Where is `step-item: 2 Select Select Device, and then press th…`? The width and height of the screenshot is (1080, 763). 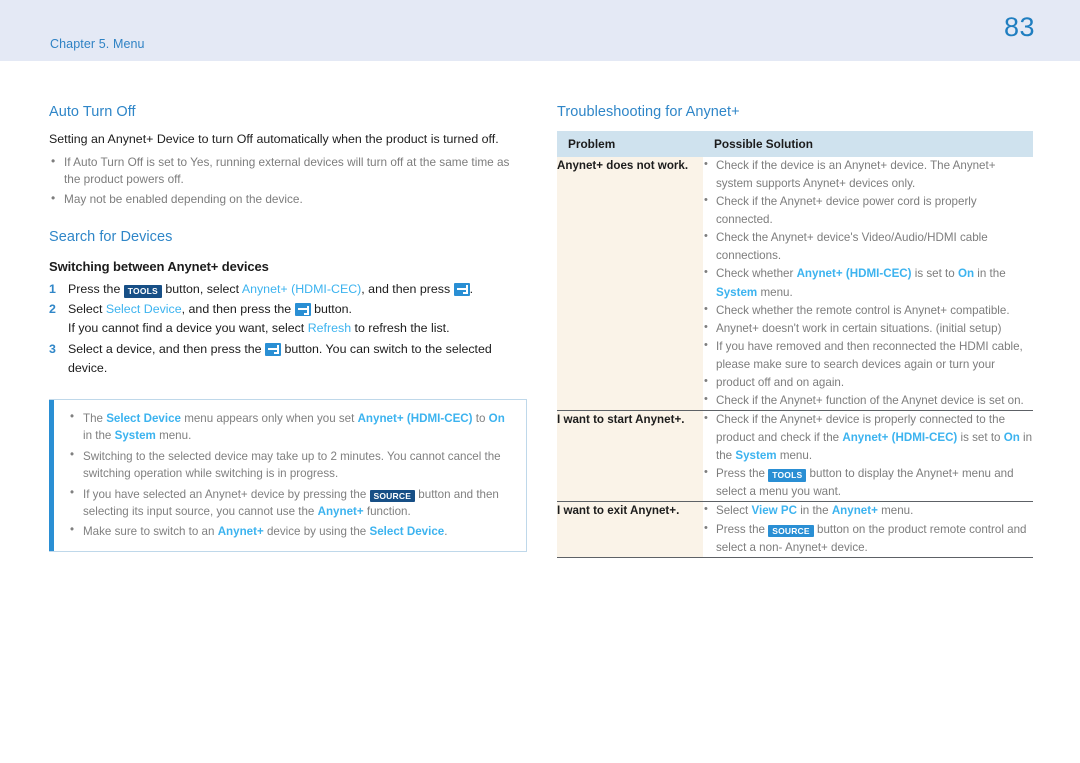 step-item: 2 Select Select Device, and then press th… is located at coordinates (288, 319).